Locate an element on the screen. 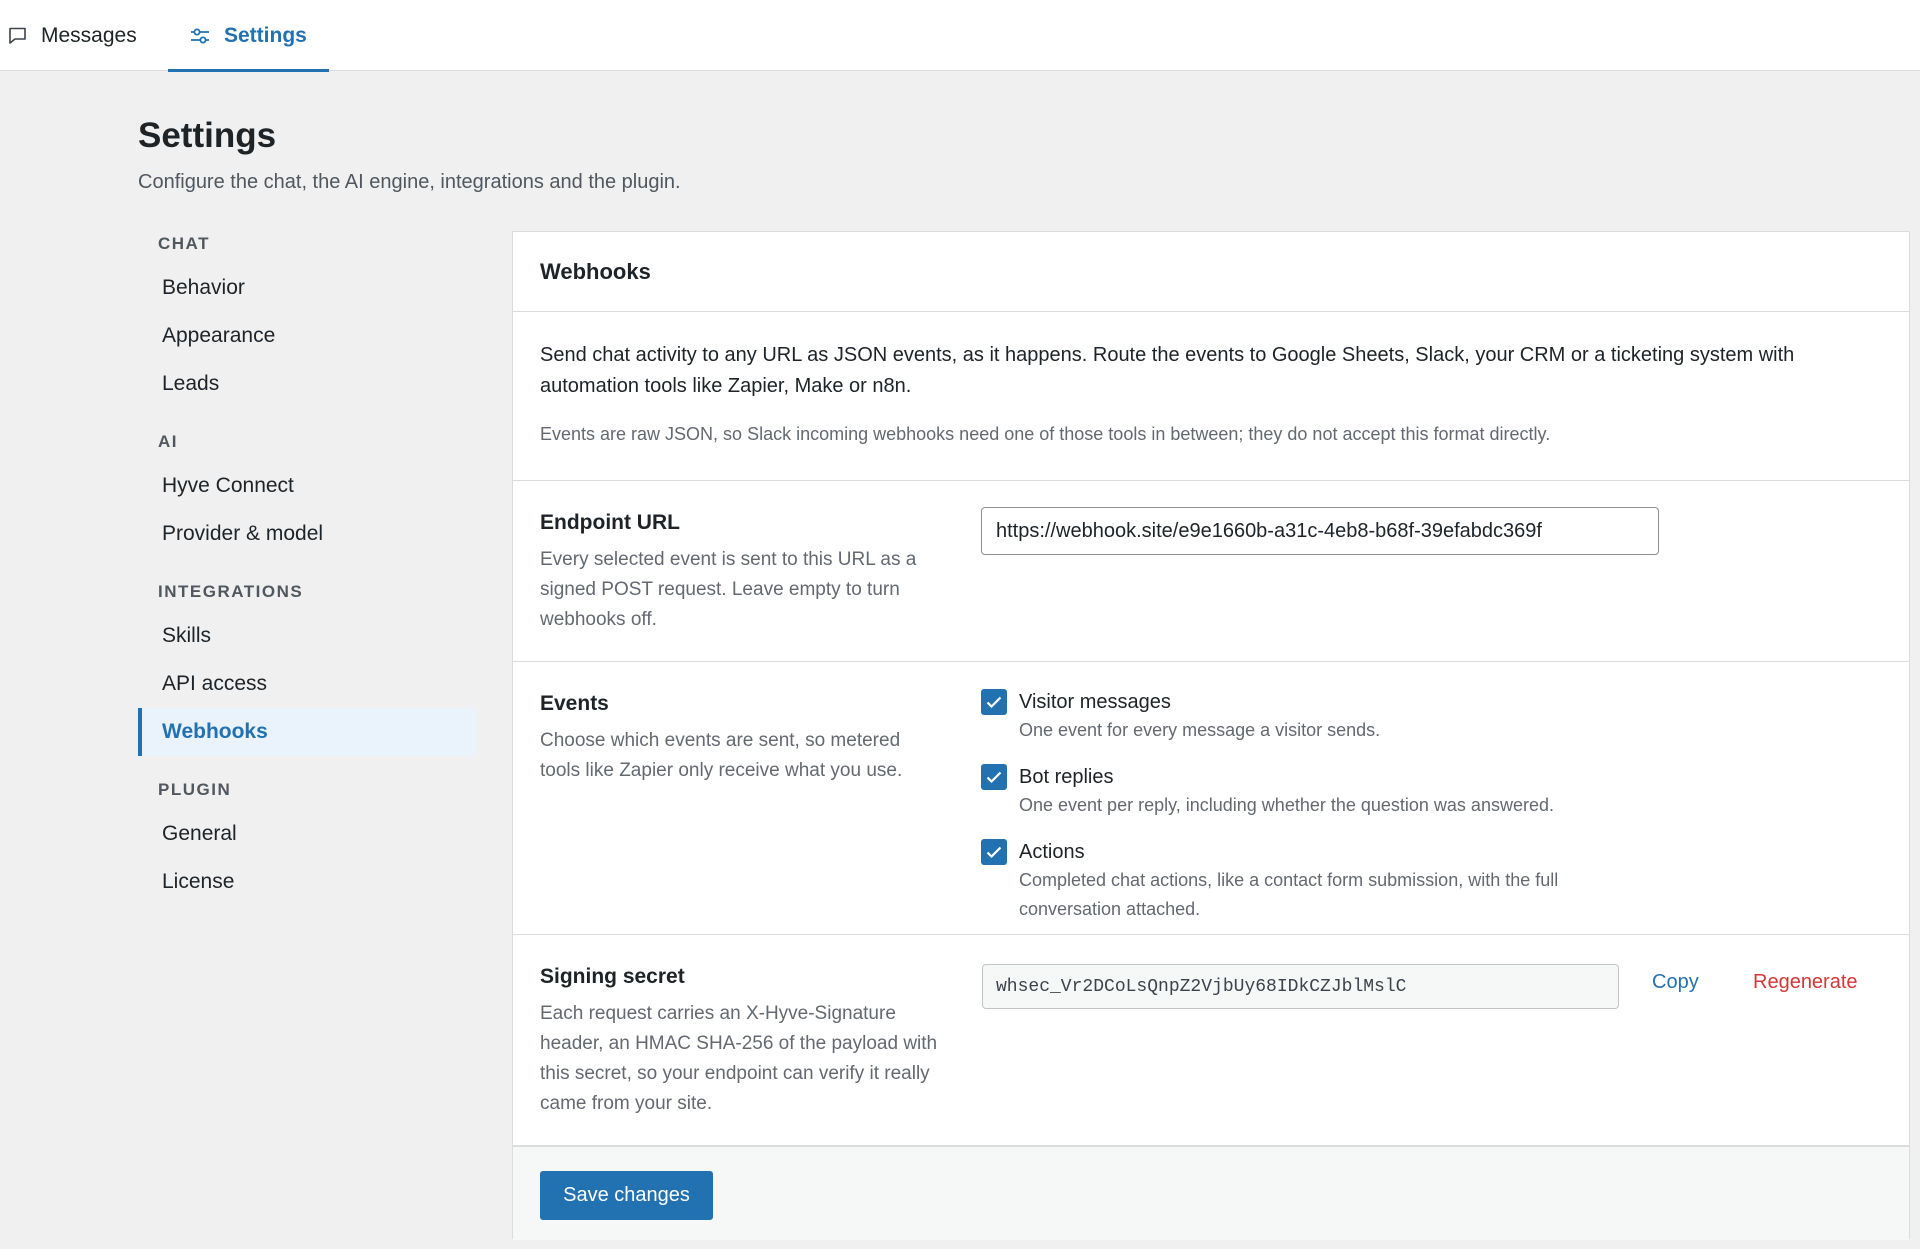 The height and width of the screenshot is (1249, 1920). copy-button: Copy is located at coordinates (1675, 982).